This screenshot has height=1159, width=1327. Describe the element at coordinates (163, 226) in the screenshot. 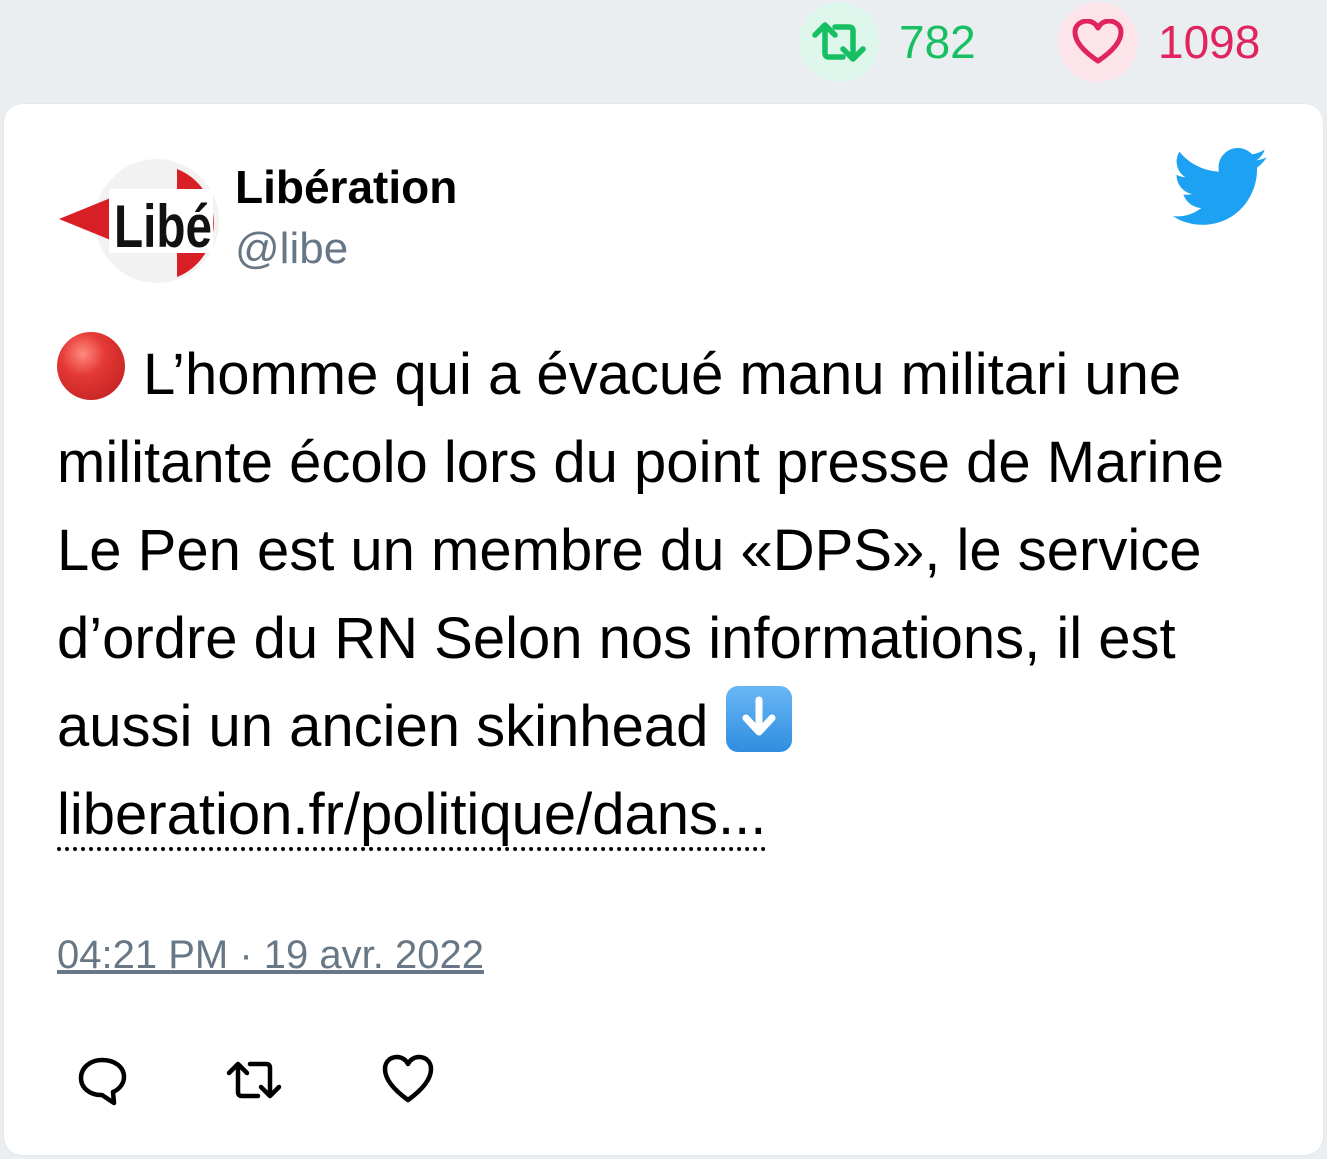

I see `logo-text: Libé` at that location.